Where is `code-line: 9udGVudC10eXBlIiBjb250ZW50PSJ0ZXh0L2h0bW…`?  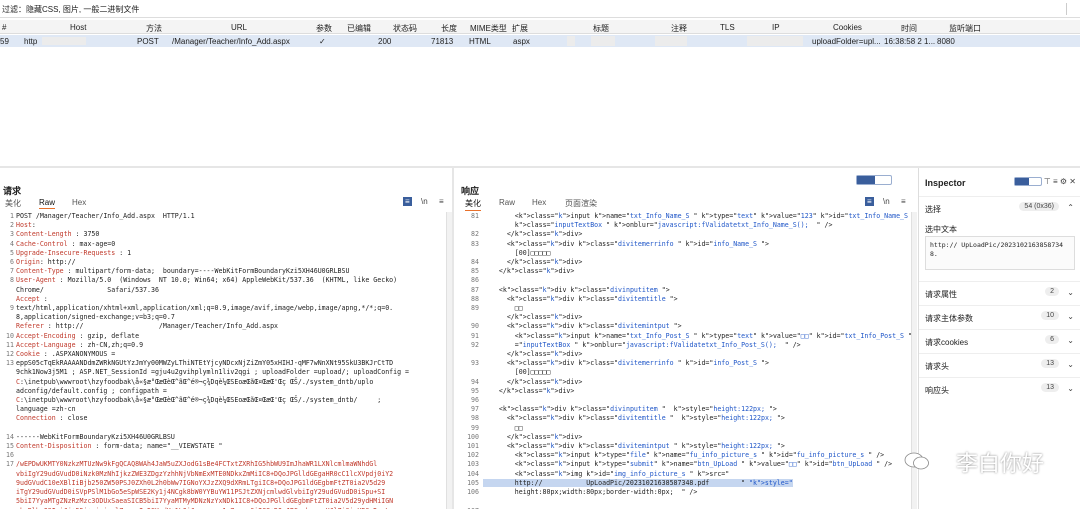 code-line: 9udGVudC10eXBlIiBjb250ZW50PSJ0ZXh0L2h0bW… is located at coordinates (201, 482).